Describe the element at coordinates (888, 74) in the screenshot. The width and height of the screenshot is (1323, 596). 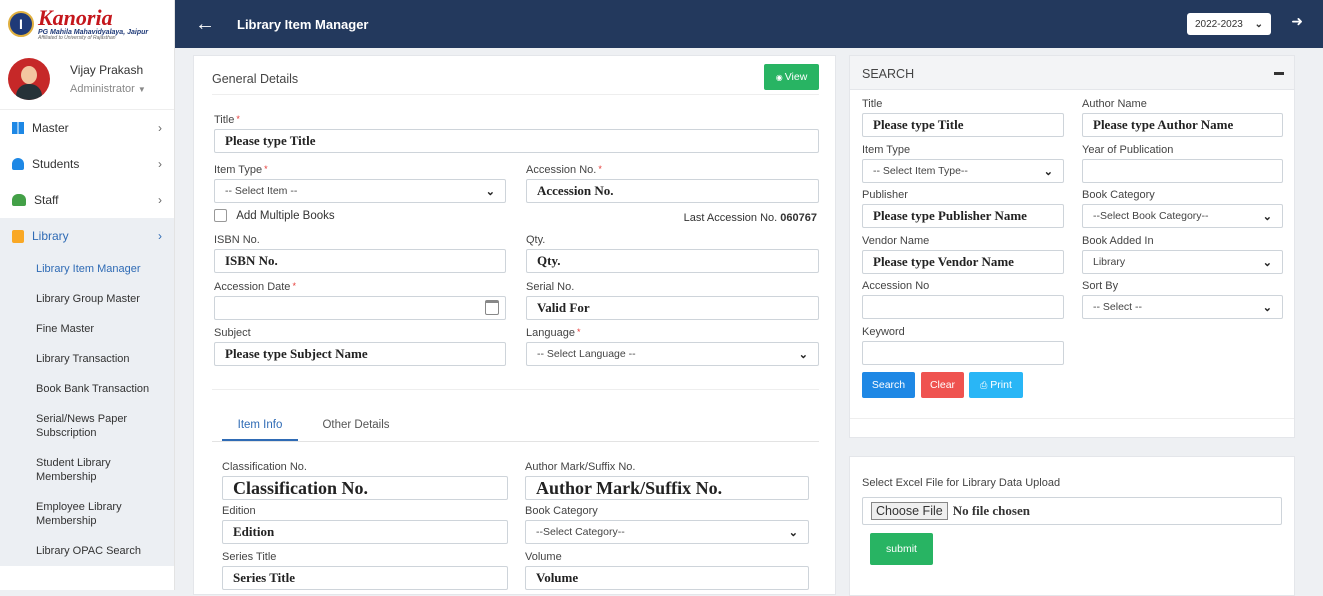
I see `search-heading: SEARCH` at that location.